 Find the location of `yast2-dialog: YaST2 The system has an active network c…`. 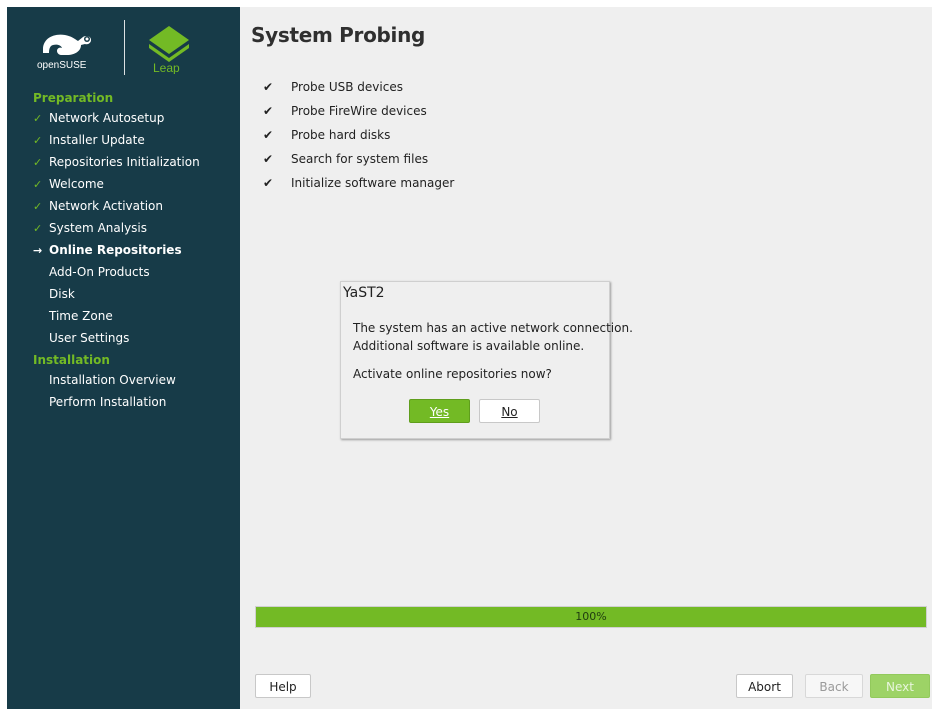

yast2-dialog: YaST2 The system has an active network c… is located at coordinates (486, 360).